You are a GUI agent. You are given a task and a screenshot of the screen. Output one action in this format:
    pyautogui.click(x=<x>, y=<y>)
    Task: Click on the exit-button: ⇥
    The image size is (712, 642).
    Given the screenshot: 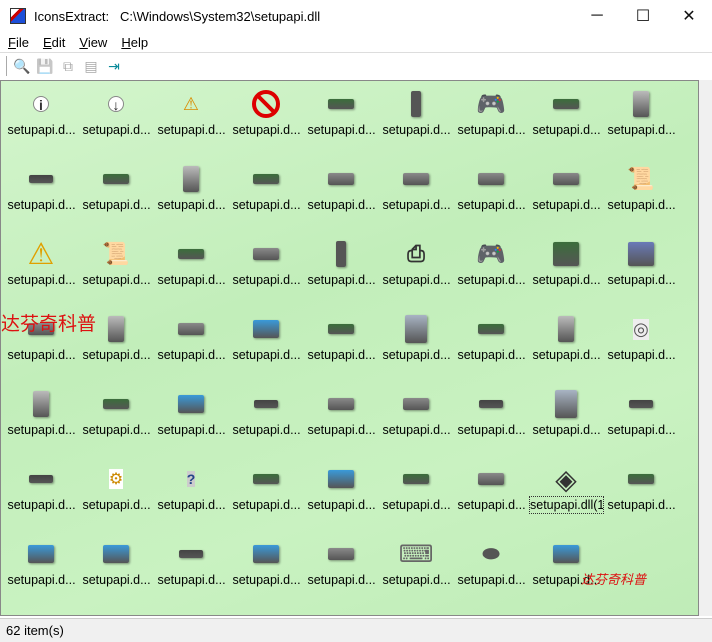 What is the action you would take?
    pyautogui.click(x=114, y=66)
    